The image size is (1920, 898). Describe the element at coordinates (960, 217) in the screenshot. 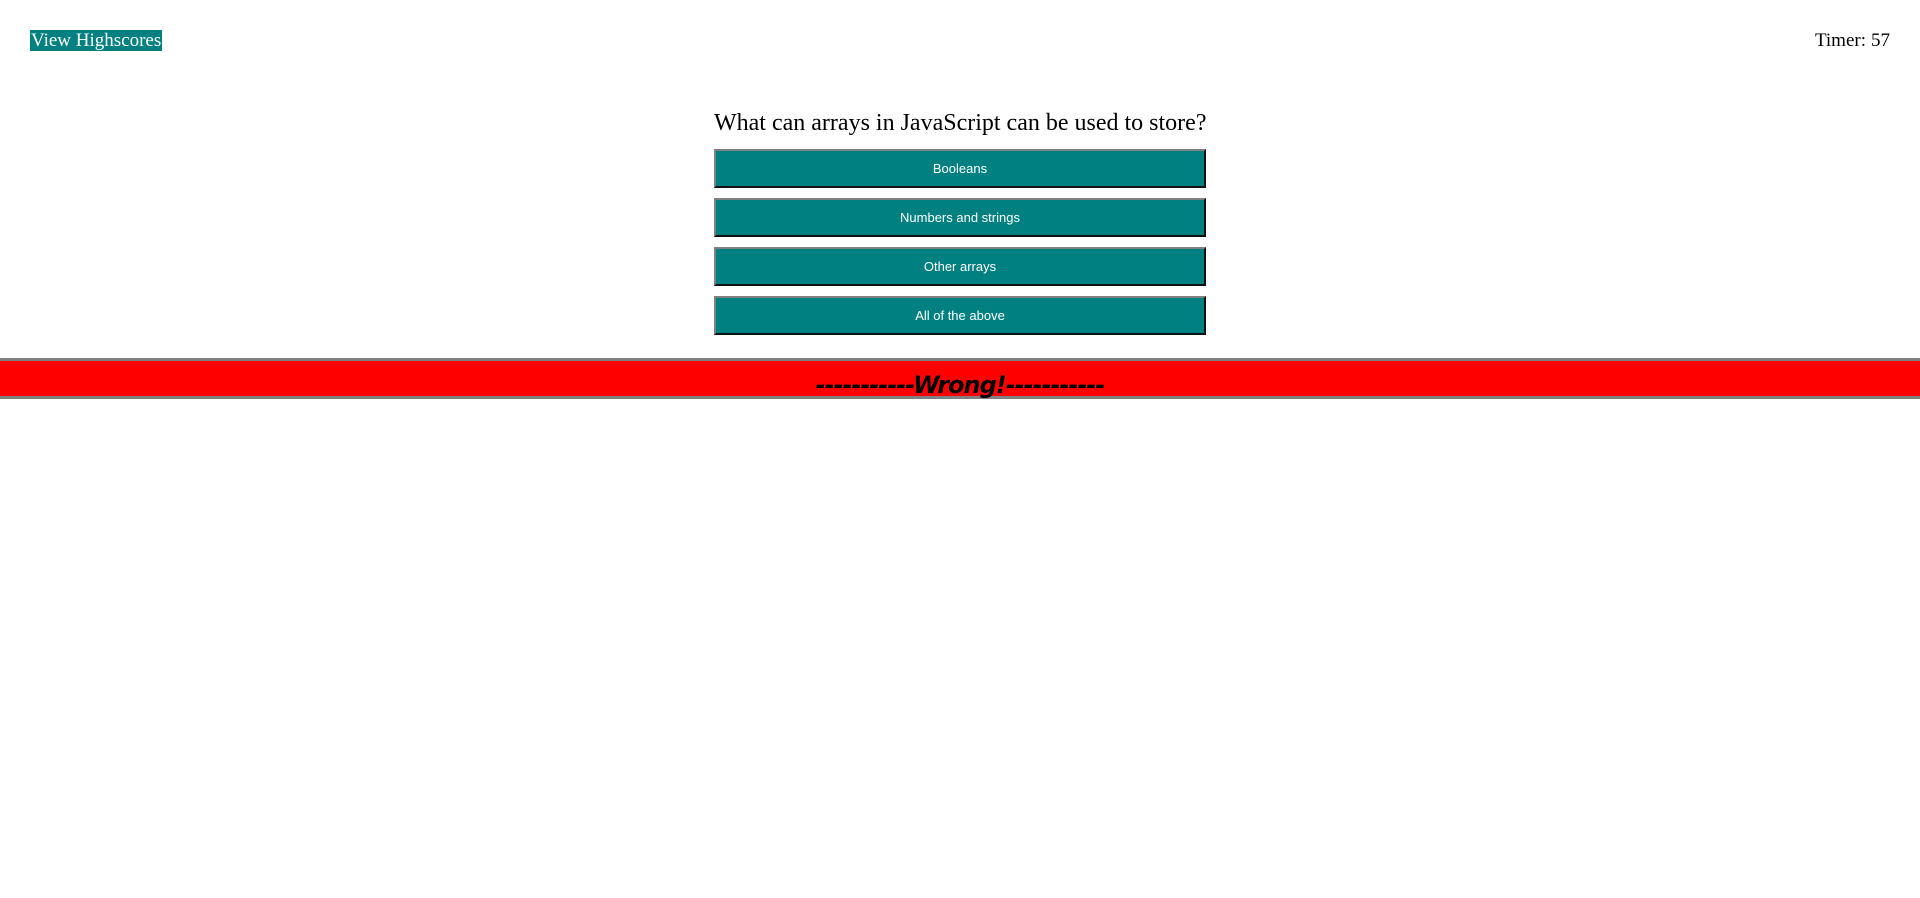

I see `answer-button-numbers-and-strings: Numbers and strings` at that location.